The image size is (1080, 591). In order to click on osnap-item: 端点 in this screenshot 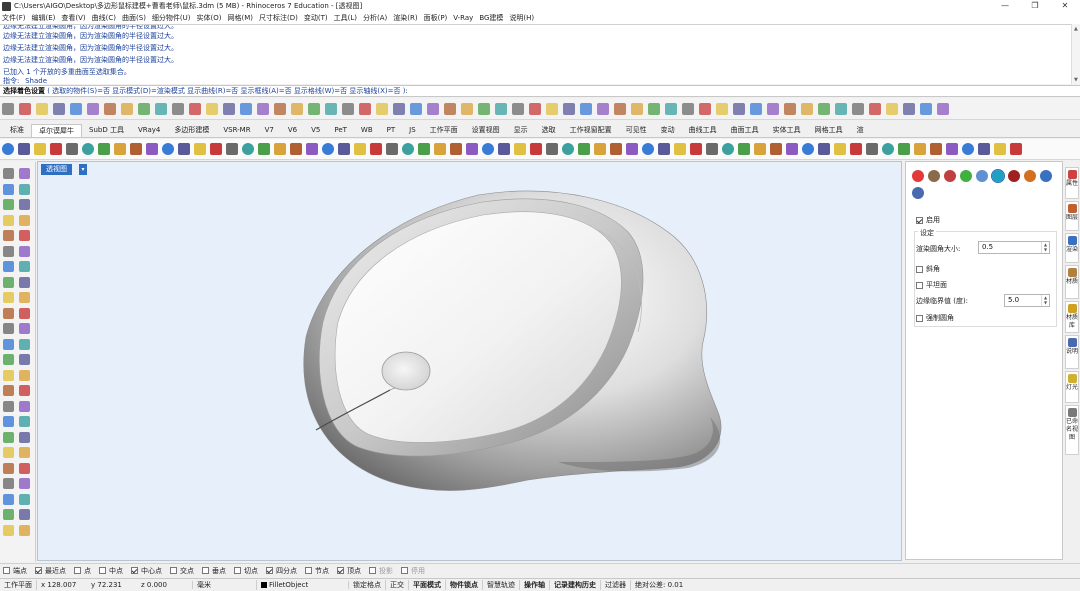, I will do `click(15, 571)`.